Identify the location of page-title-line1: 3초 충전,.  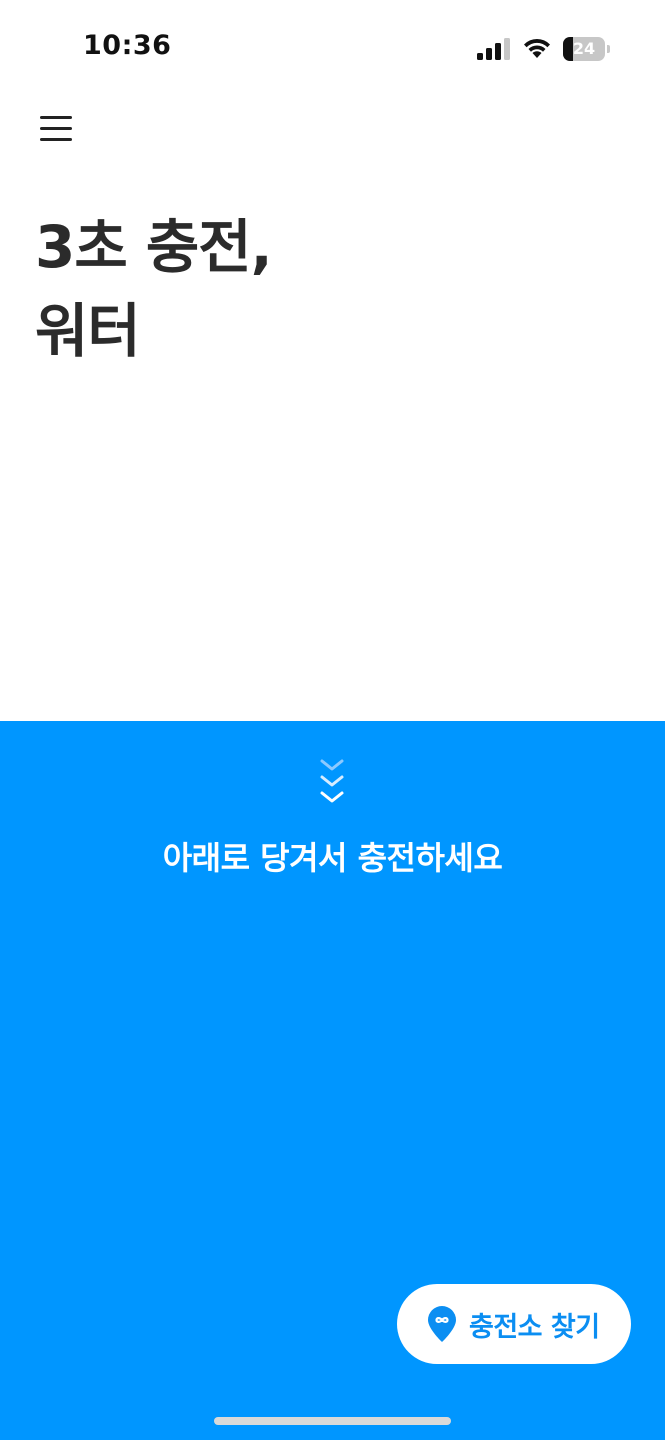
(154, 247).